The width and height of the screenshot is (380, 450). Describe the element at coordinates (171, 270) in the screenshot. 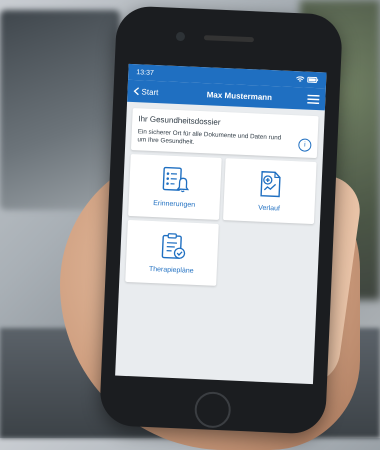

I see `tile-therapy-plans-label: Therapiepläne` at that location.